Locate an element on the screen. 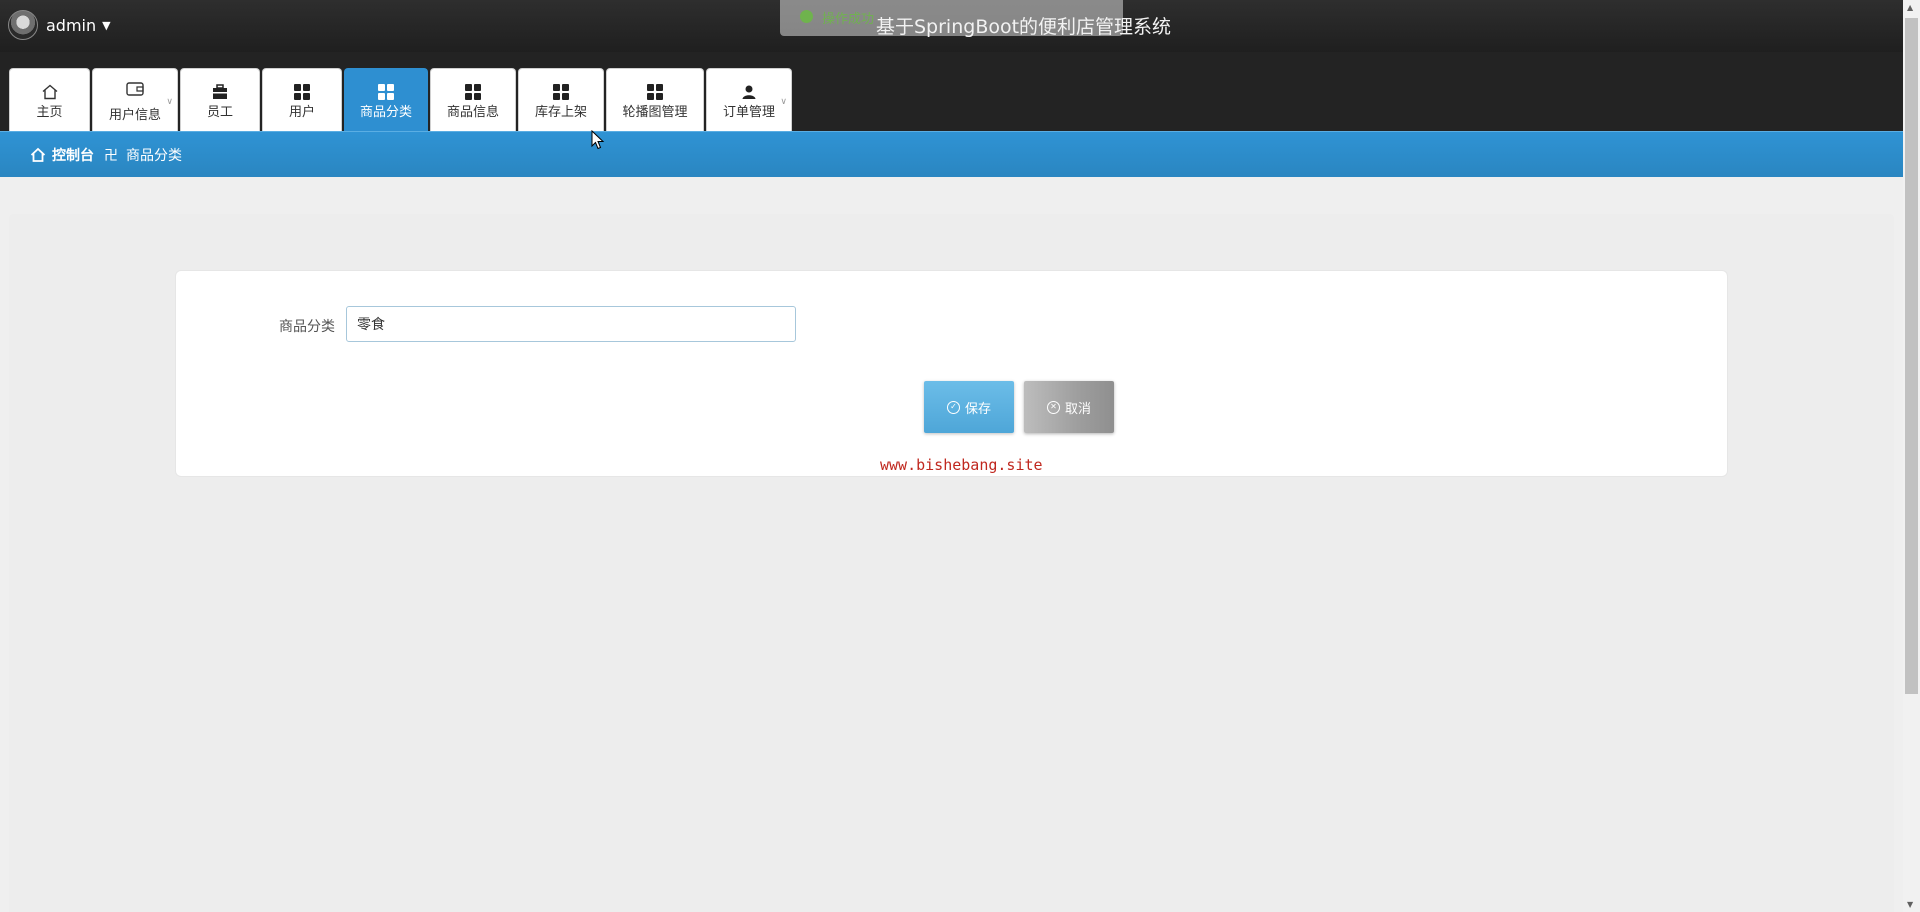 This screenshot has width=1920, height=912. tab-inventory: 库存上架 is located at coordinates (561, 99).